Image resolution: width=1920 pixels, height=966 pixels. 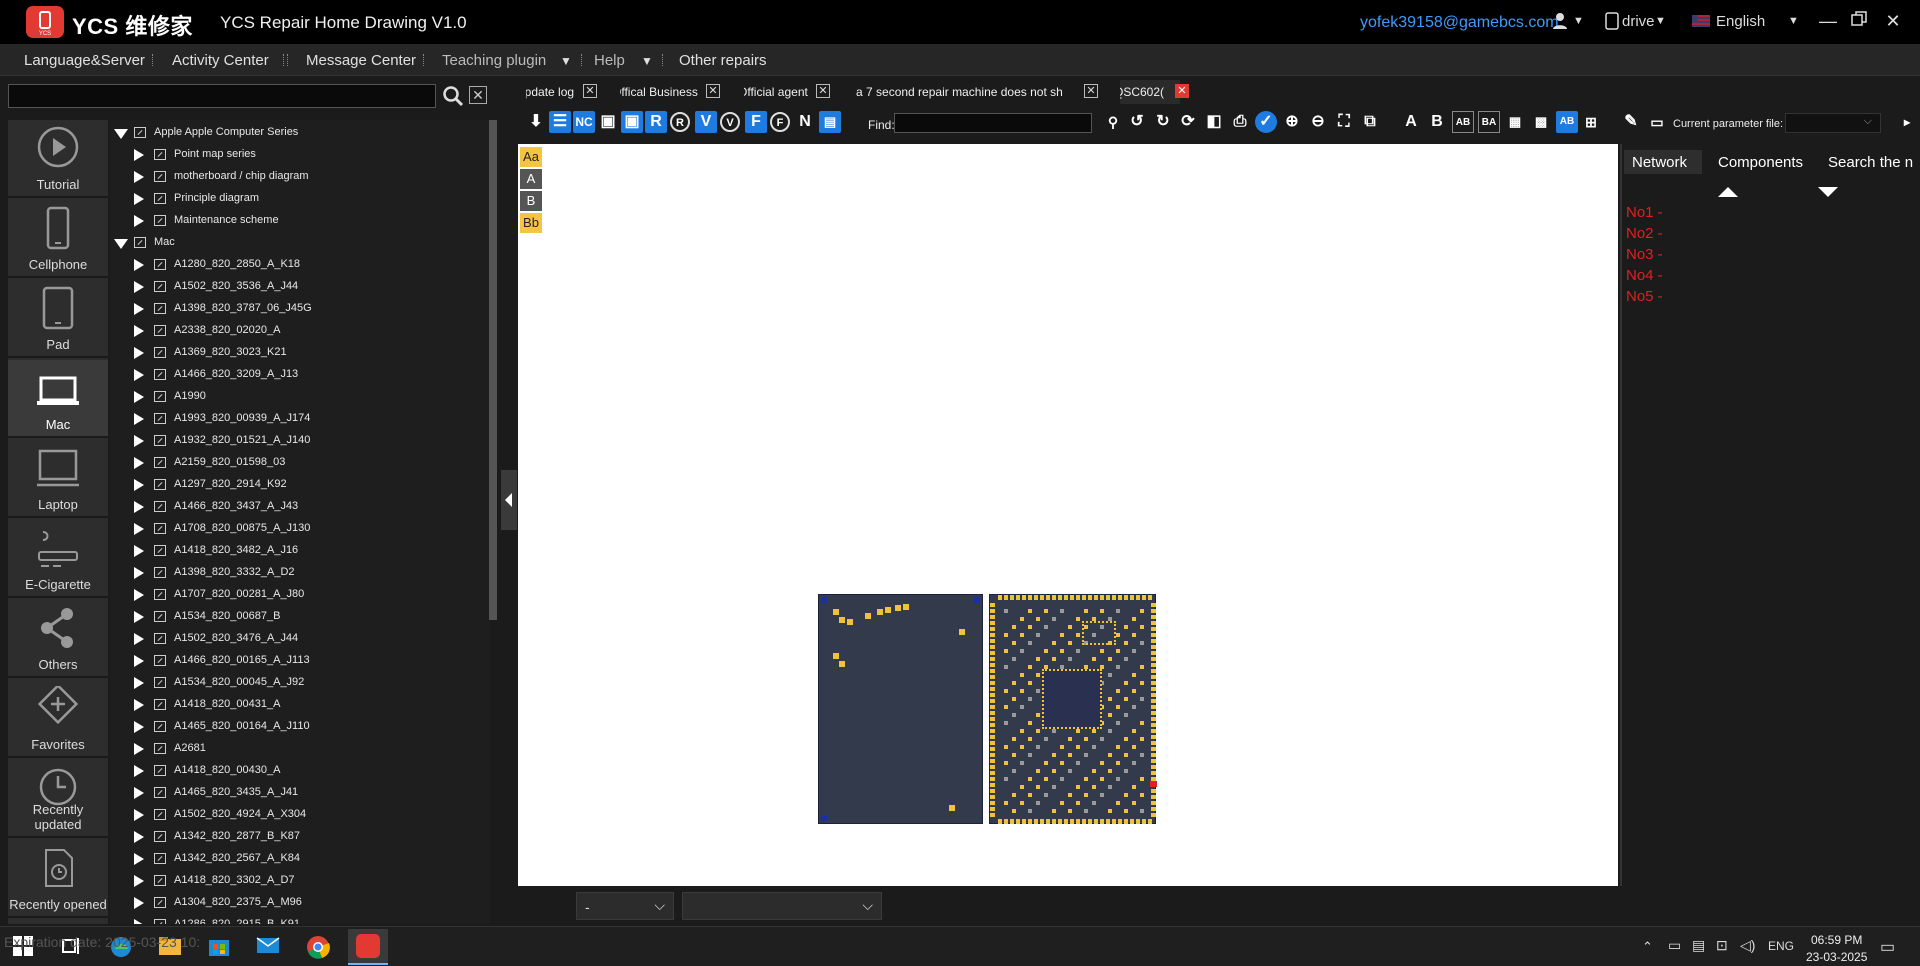 I want to click on layer-select: - ⌵, so click(x=625, y=906).